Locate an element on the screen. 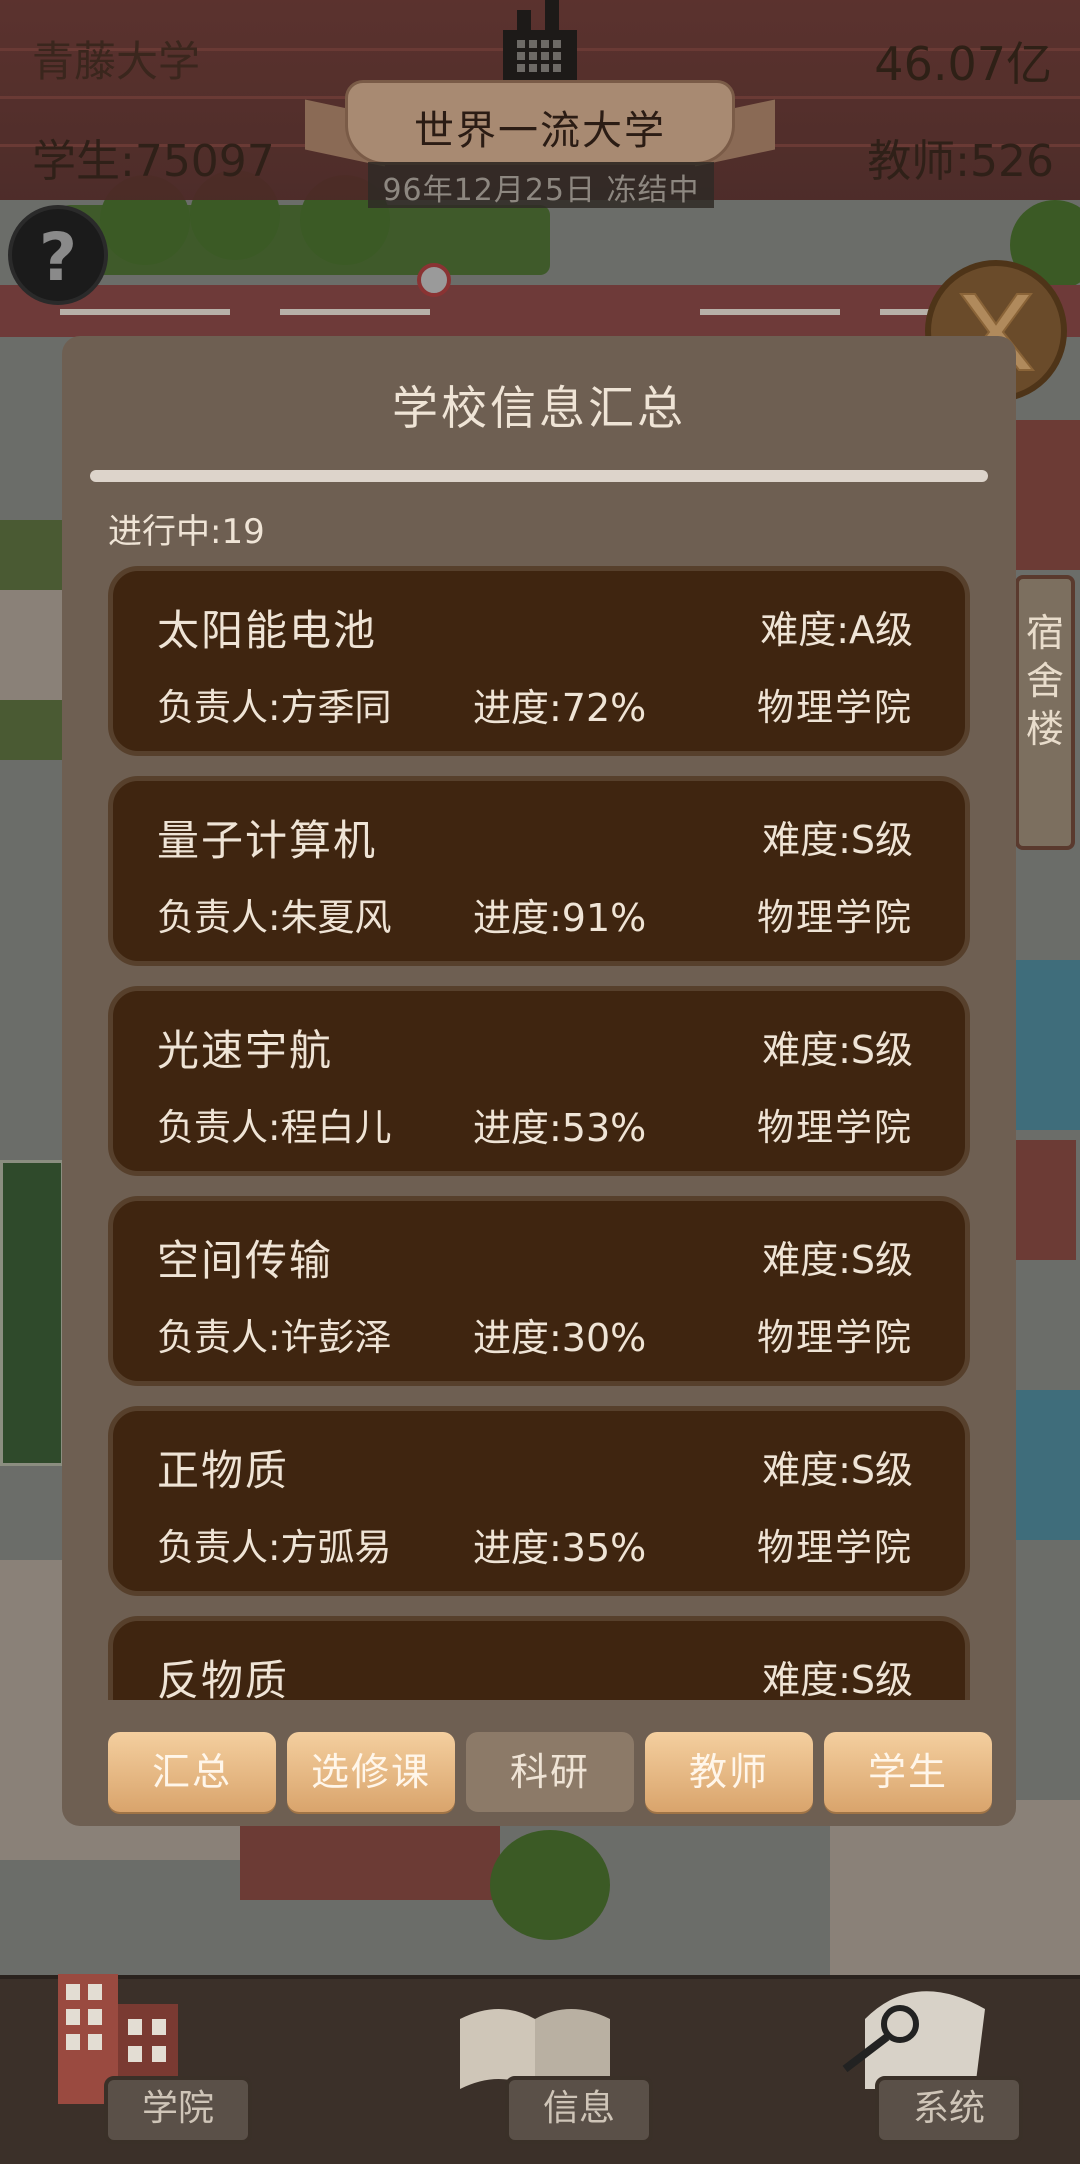  project-leader: 负责人:方季同 is located at coordinates (274, 707).